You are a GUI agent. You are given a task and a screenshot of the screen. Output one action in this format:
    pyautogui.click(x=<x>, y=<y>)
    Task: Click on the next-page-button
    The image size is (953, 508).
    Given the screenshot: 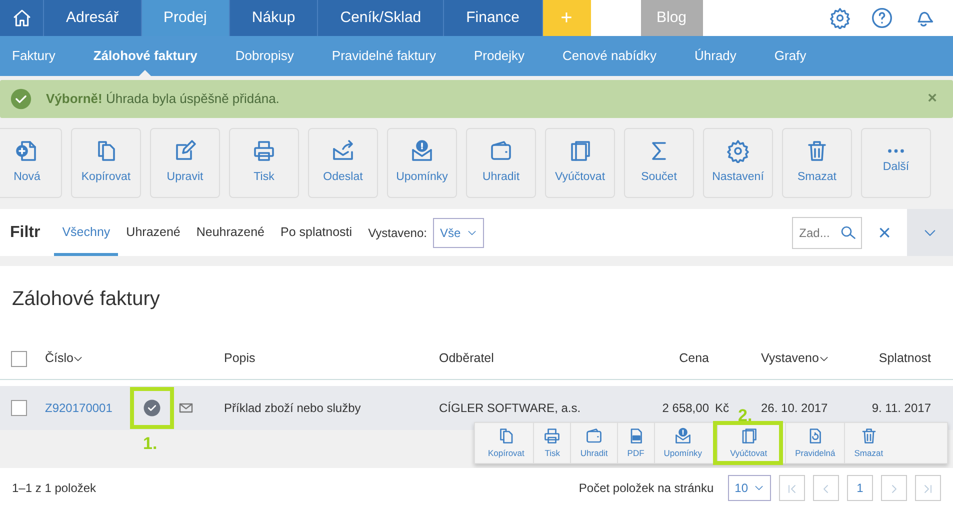 What is the action you would take?
    pyautogui.click(x=894, y=488)
    